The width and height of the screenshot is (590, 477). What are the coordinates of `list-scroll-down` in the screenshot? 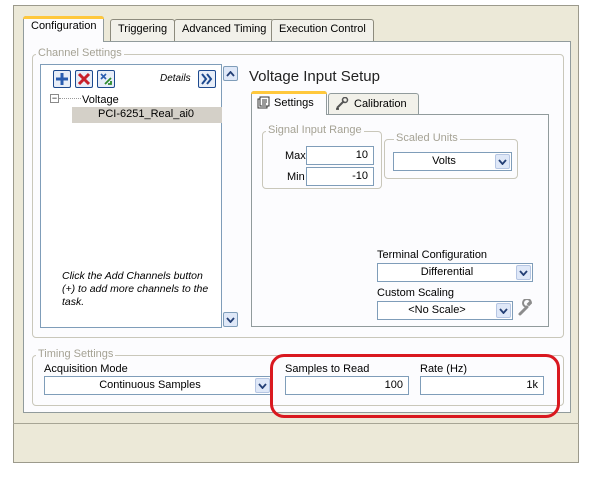 It's located at (230, 319).